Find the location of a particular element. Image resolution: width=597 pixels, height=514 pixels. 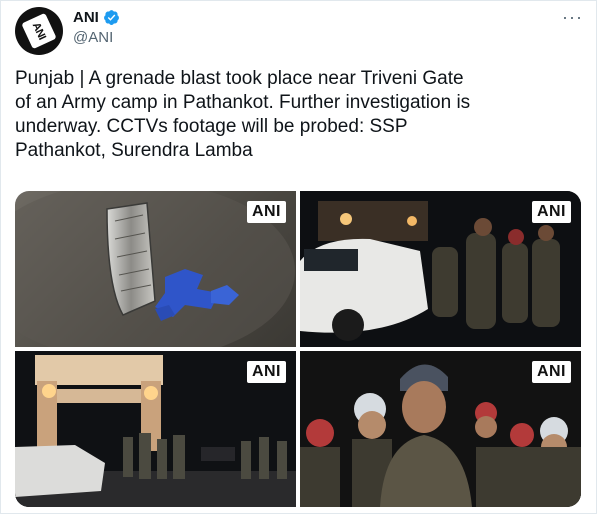

tweet-header: ANI ANI @ANI ··· is located at coordinates (300, 31).